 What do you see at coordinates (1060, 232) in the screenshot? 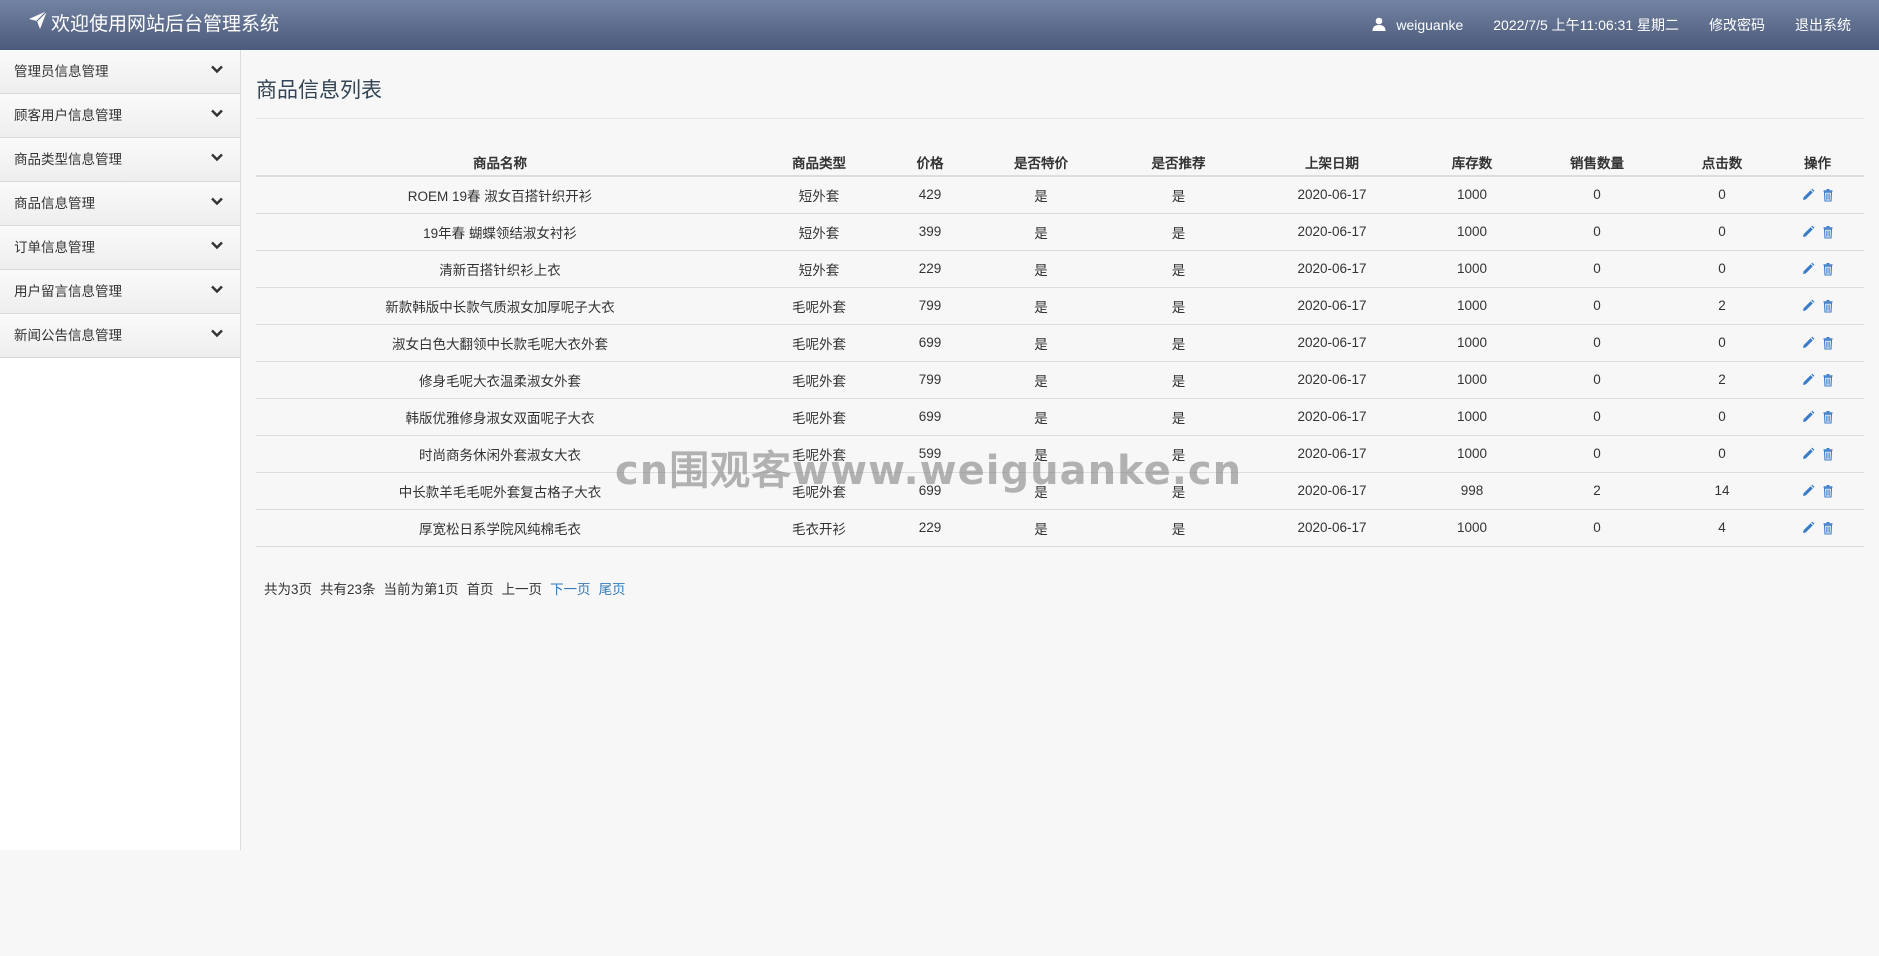
I see `table-row: 19年春 蝴蝶领结淑女衬衫 短外套 399 是是 2020-06-17 1000 0 0` at bounding box center [1060, 232].